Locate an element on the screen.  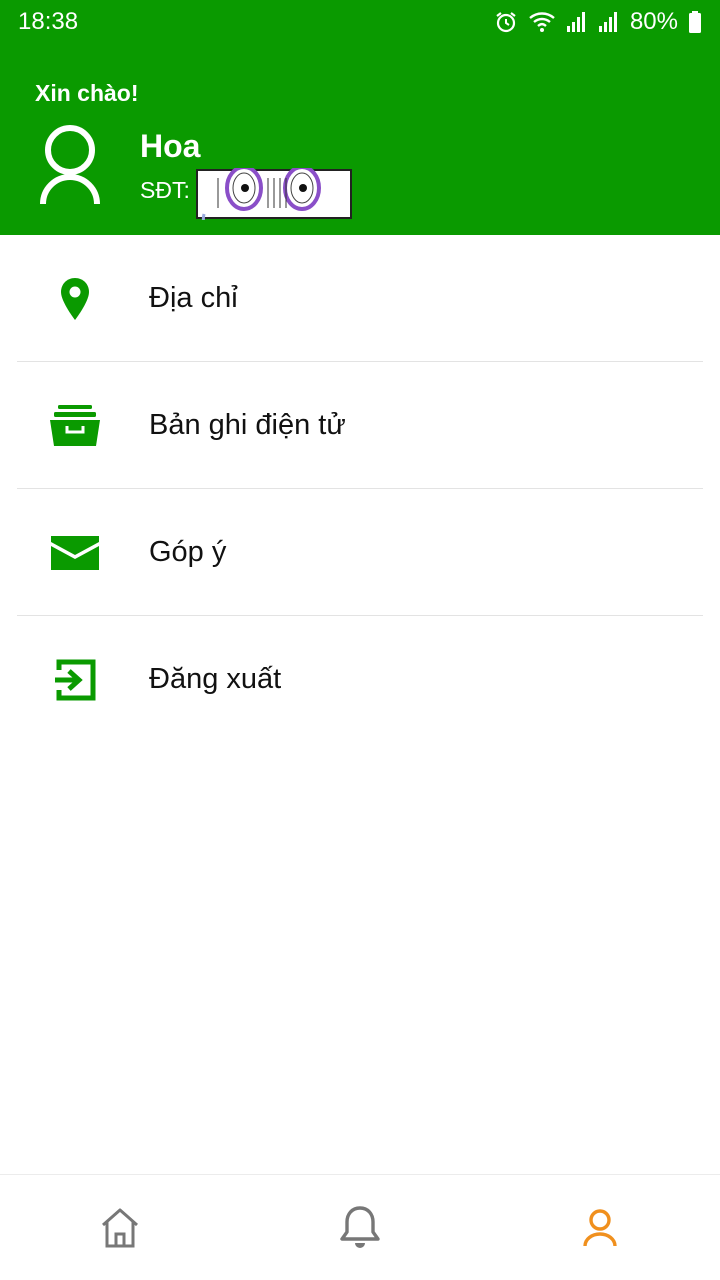
wifi-icon is located at coordinates (542, 22).